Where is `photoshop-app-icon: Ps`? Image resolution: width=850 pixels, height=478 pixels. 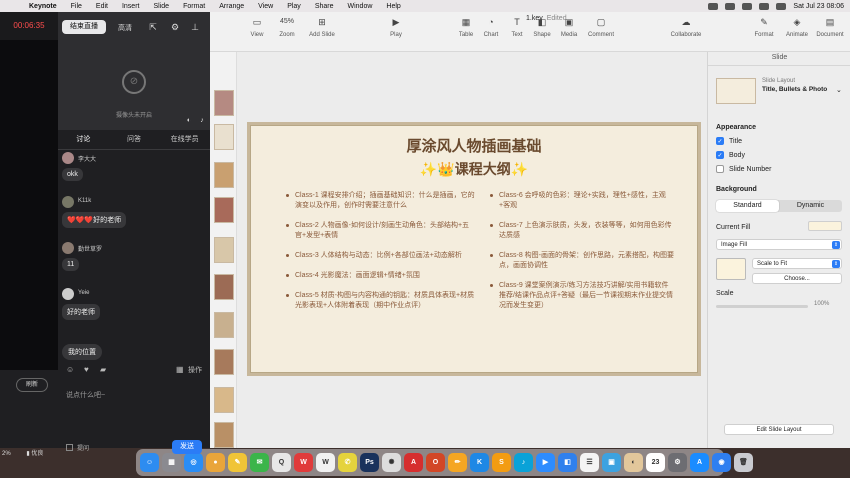 photoshop-app-icon: Ps is located at coordinates (369, 462).